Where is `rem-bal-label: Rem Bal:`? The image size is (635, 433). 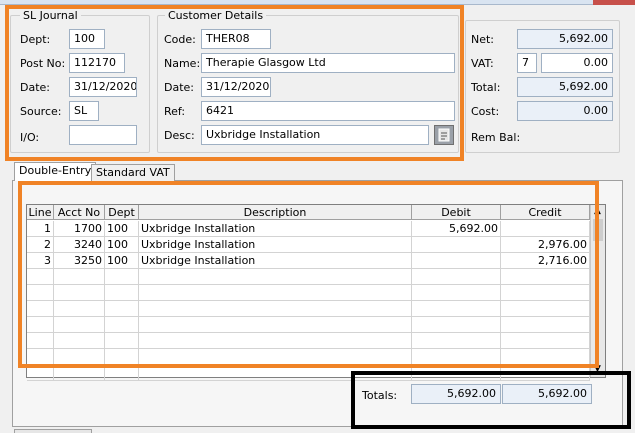
rem-bal-label: Rem Bal: is located at coordinates (496, 137).